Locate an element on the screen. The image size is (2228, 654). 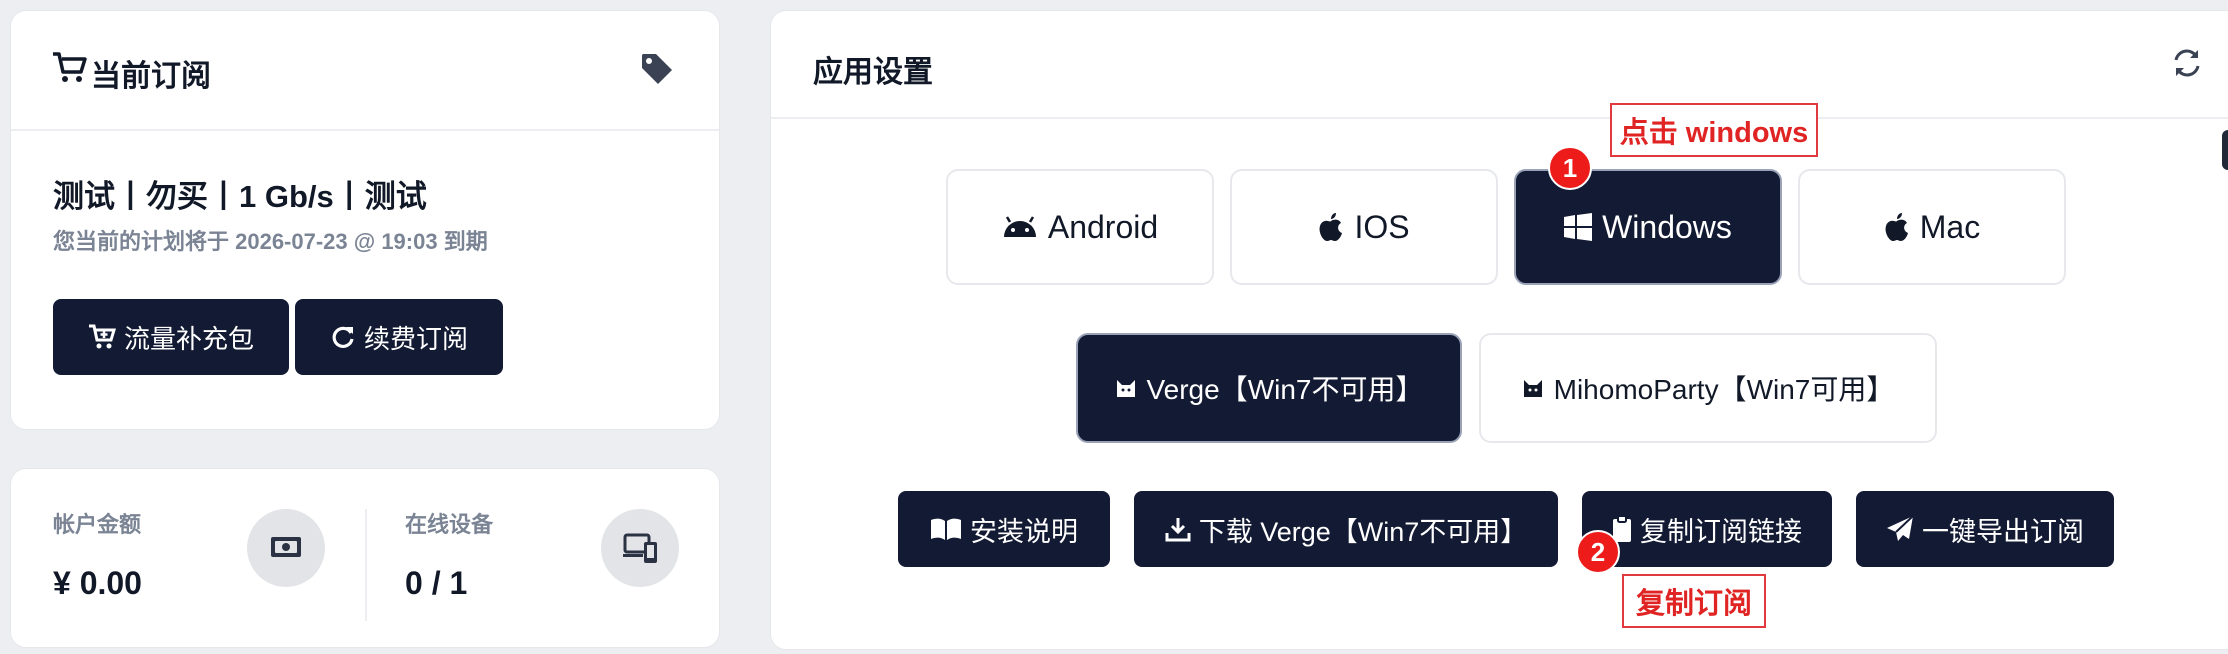
client-mihomoparty-button: MihomoParty【Win7可用】 is located at coordinates (1708, 388).